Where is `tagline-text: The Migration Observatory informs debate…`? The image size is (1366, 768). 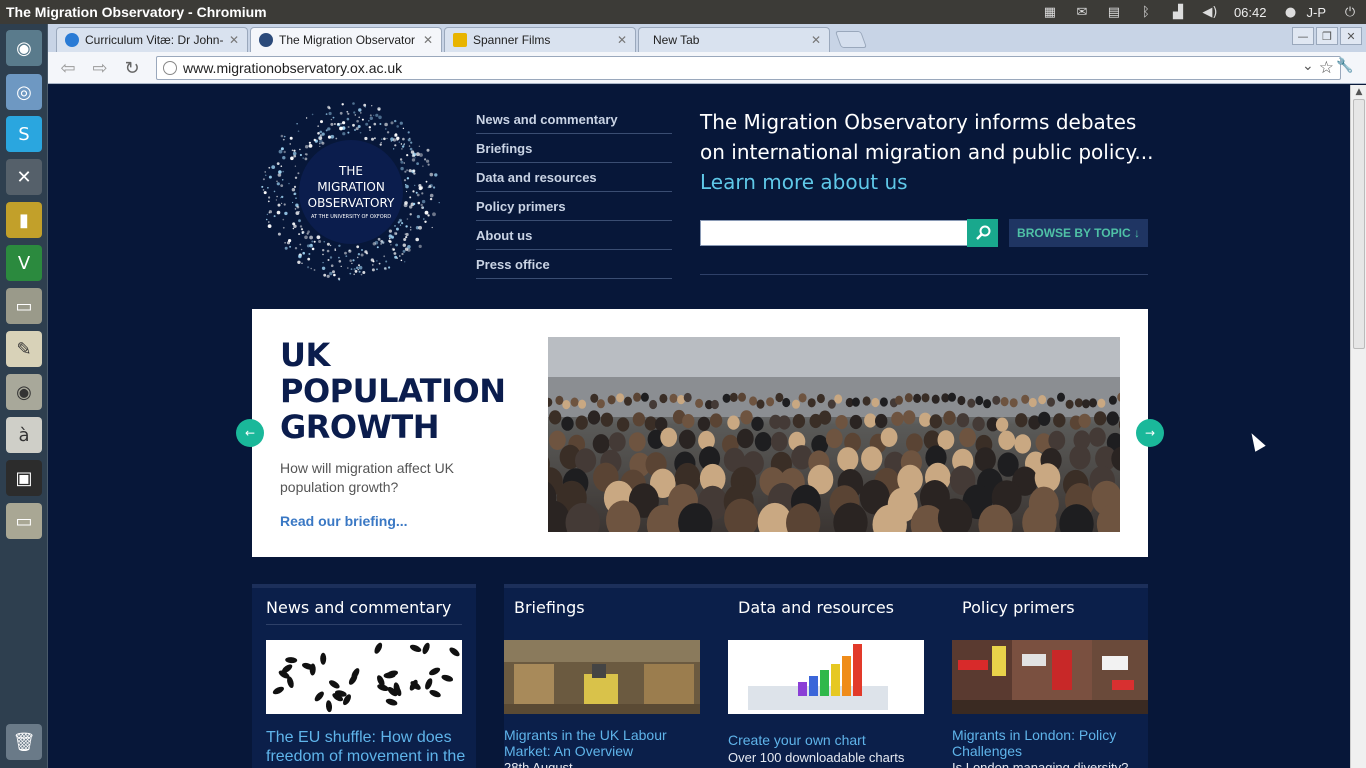 tagline-text: The Migration Observatory informs debate… is located at coordinates (927, 137).